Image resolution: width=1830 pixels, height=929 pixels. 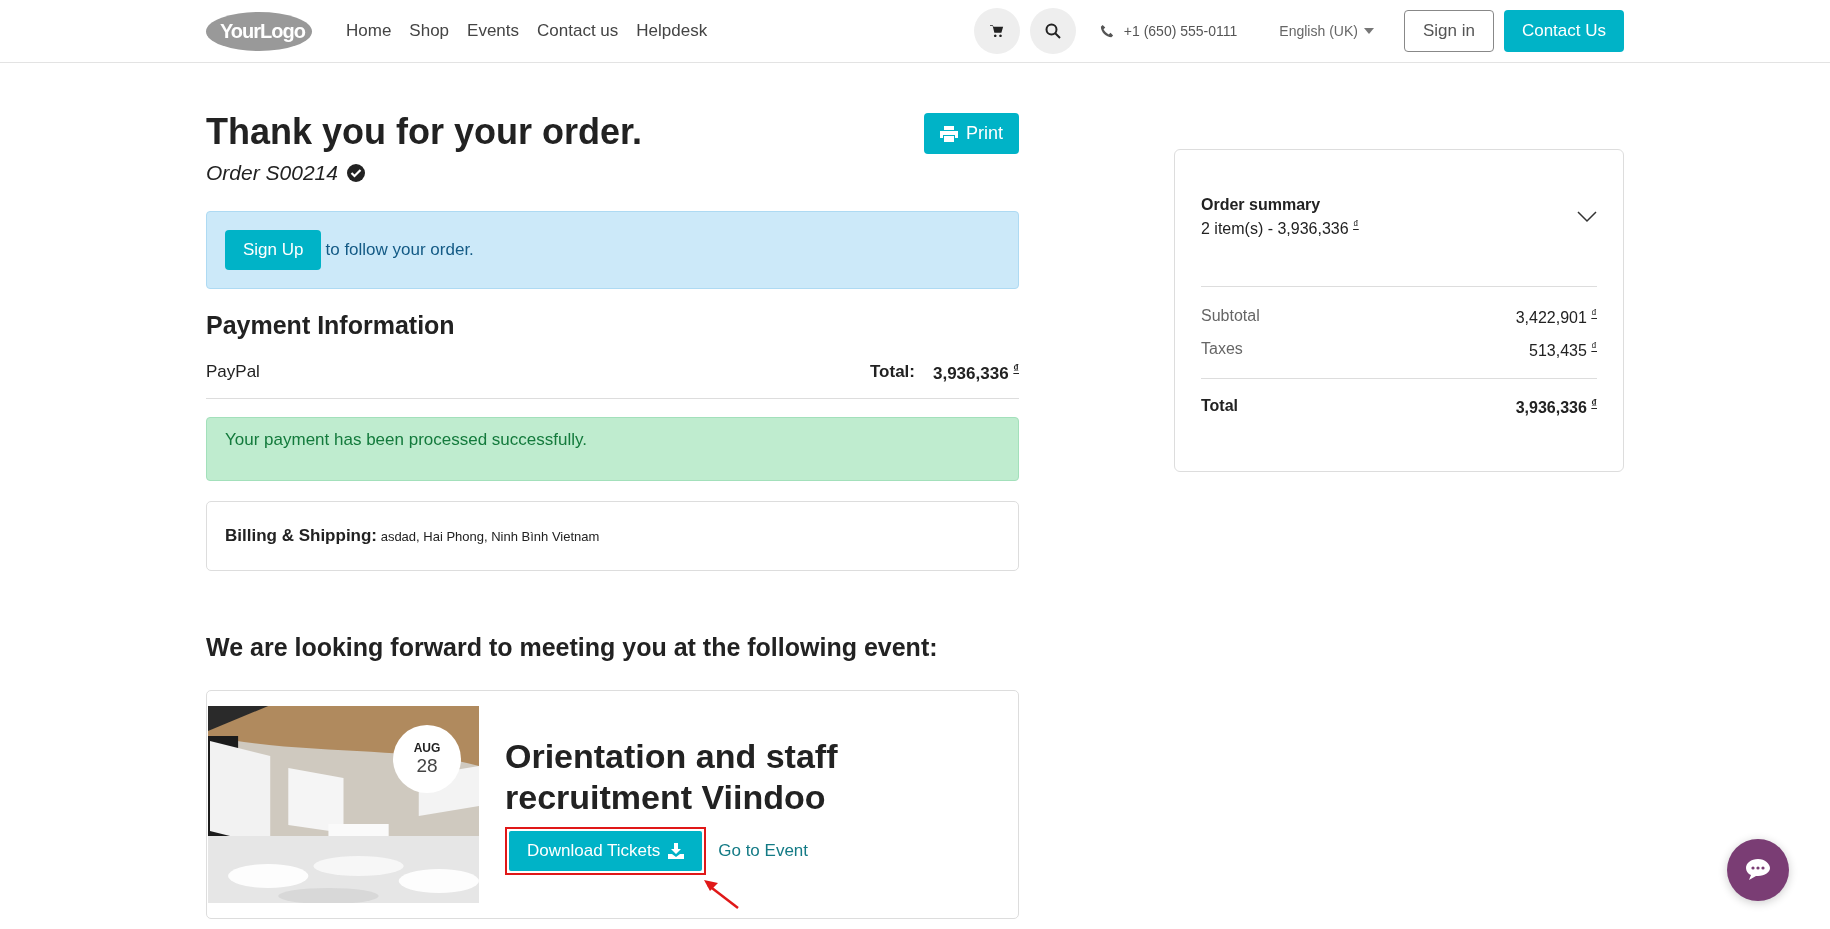 What do you see at coordinates (233, 372) in the screenshot?
I see `payment-method: PayPal` at bounding box center [233, 372].